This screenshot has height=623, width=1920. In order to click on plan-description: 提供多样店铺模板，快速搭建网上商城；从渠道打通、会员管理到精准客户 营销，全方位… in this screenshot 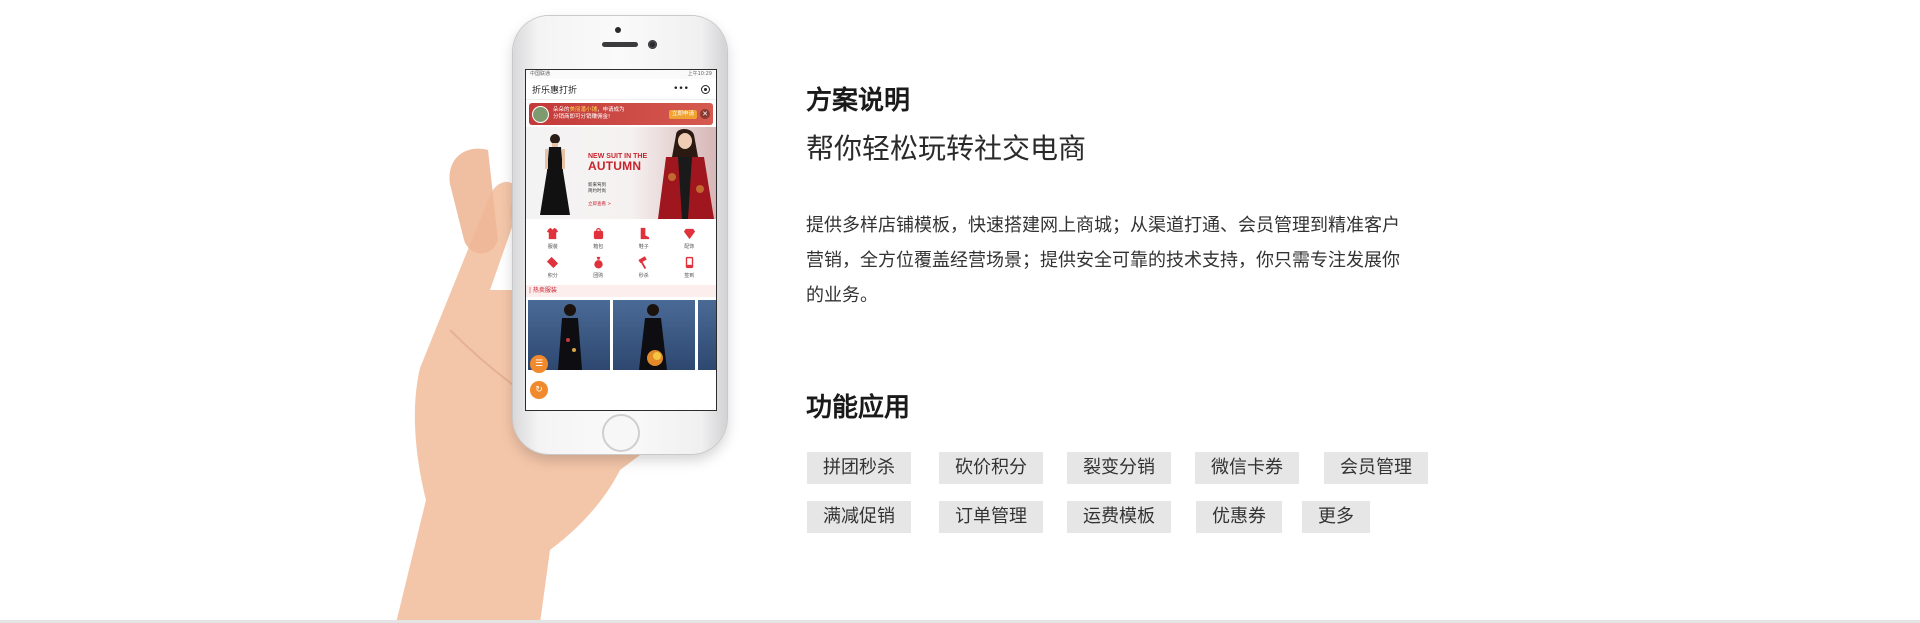, I will do `click(1146, 260)`.